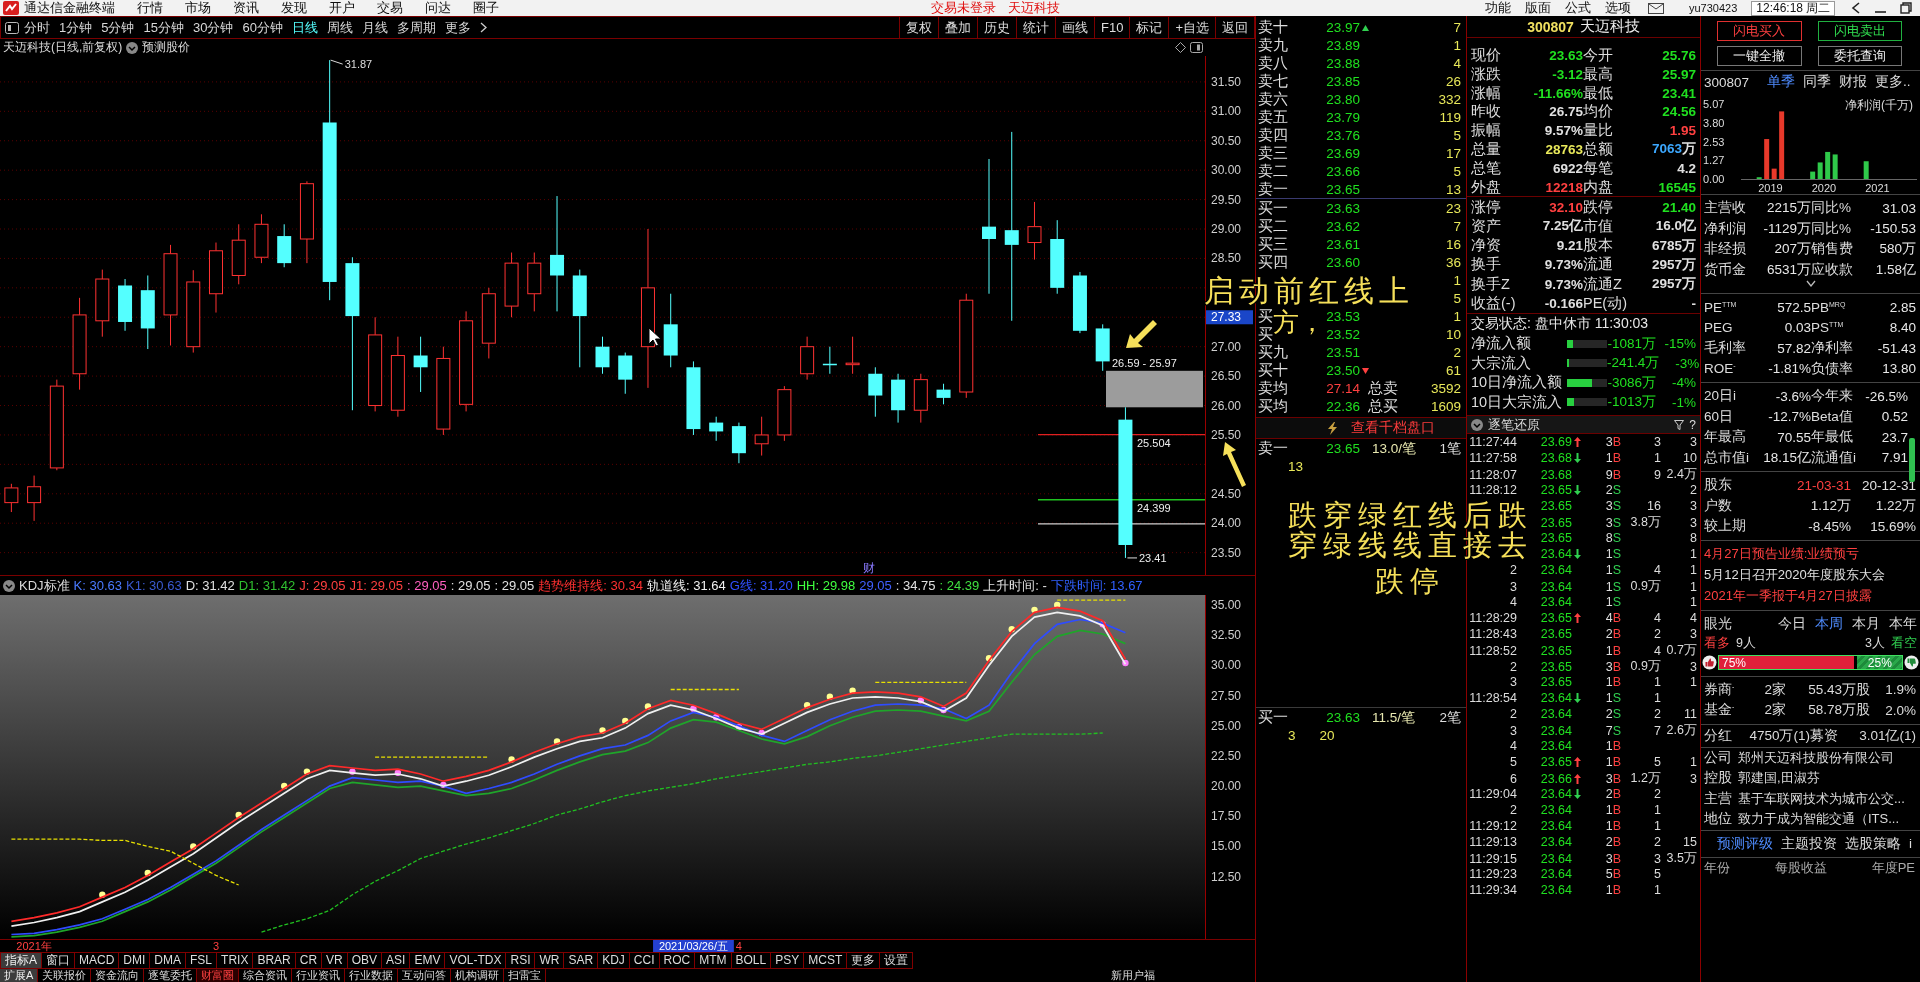 The image size is (1920, 982). I want to click on tick-aggregate: 5, so click(1657, 762).